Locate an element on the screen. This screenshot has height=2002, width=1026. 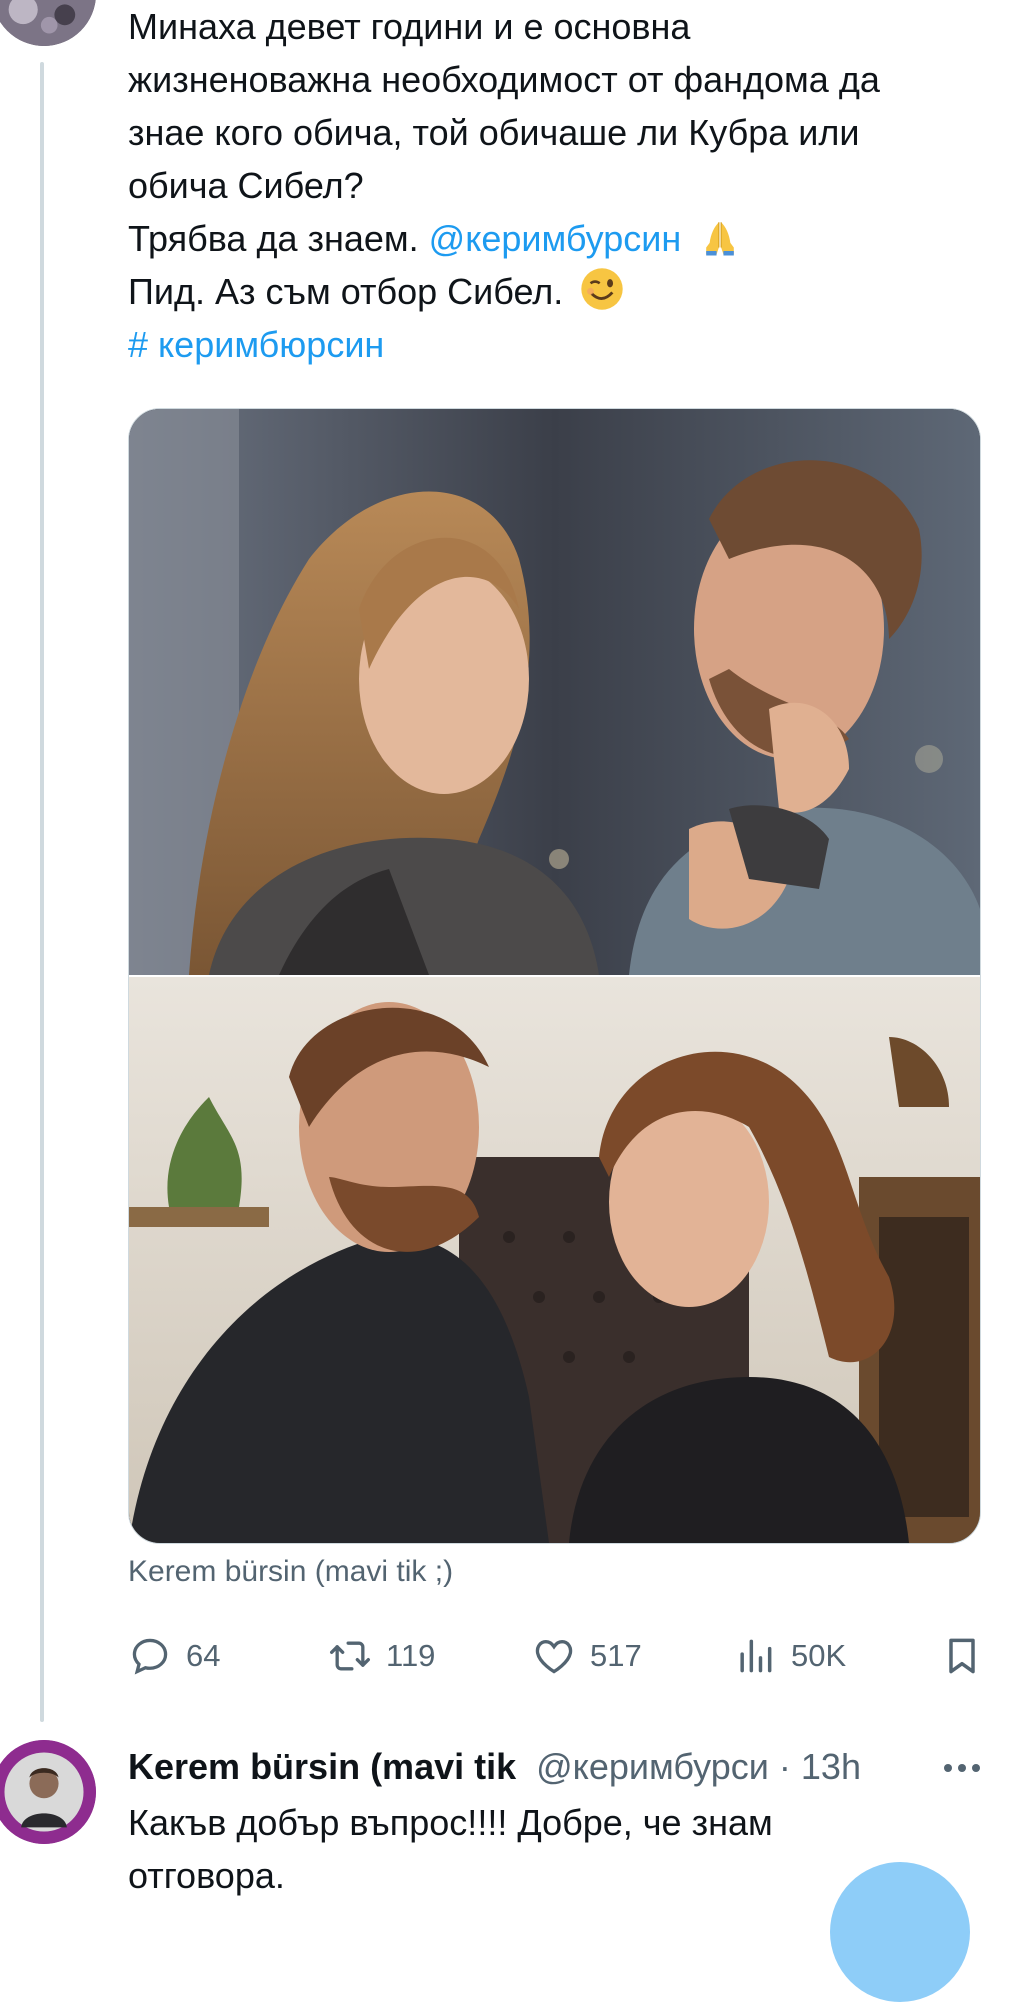
bookmark-button is located at coordinates (969, 1656).